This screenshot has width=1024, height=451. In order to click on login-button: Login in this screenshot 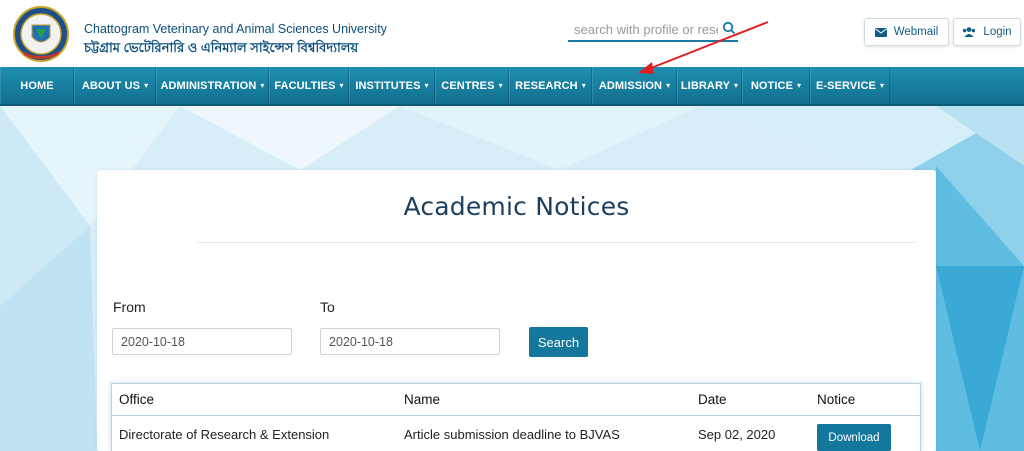, I will do `click(987, 32)`.